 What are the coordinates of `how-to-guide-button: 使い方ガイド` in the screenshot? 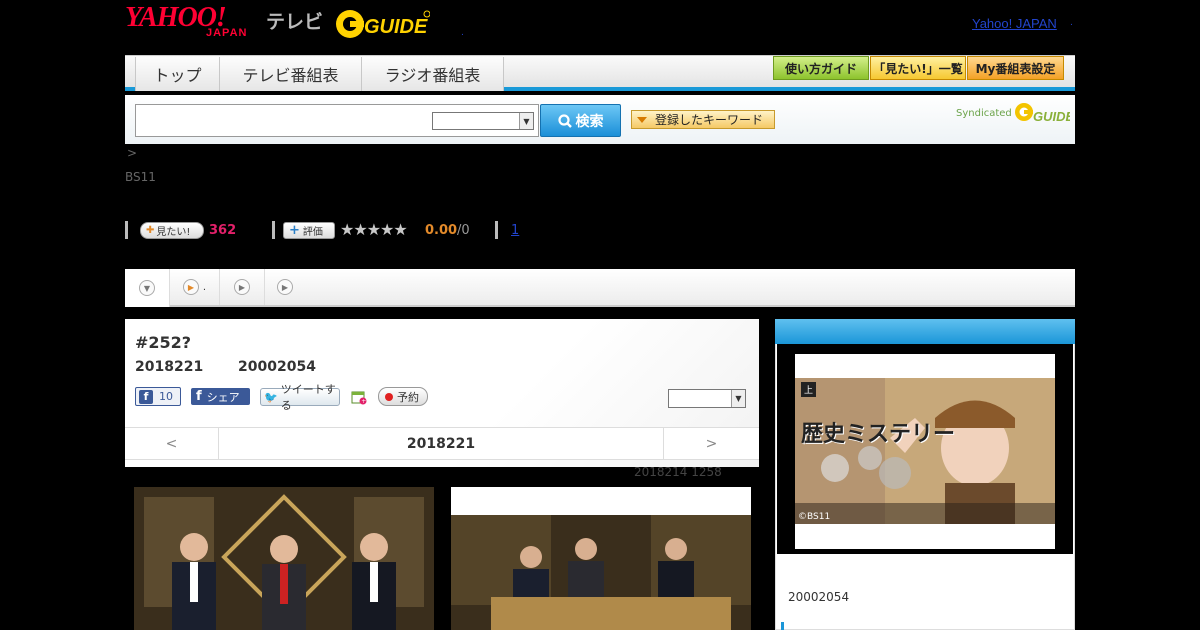 It's located at (821, 68).